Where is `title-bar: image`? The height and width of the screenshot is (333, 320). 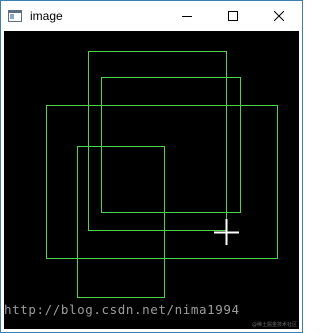 title-bar: image is located at coordinates (151, 15).